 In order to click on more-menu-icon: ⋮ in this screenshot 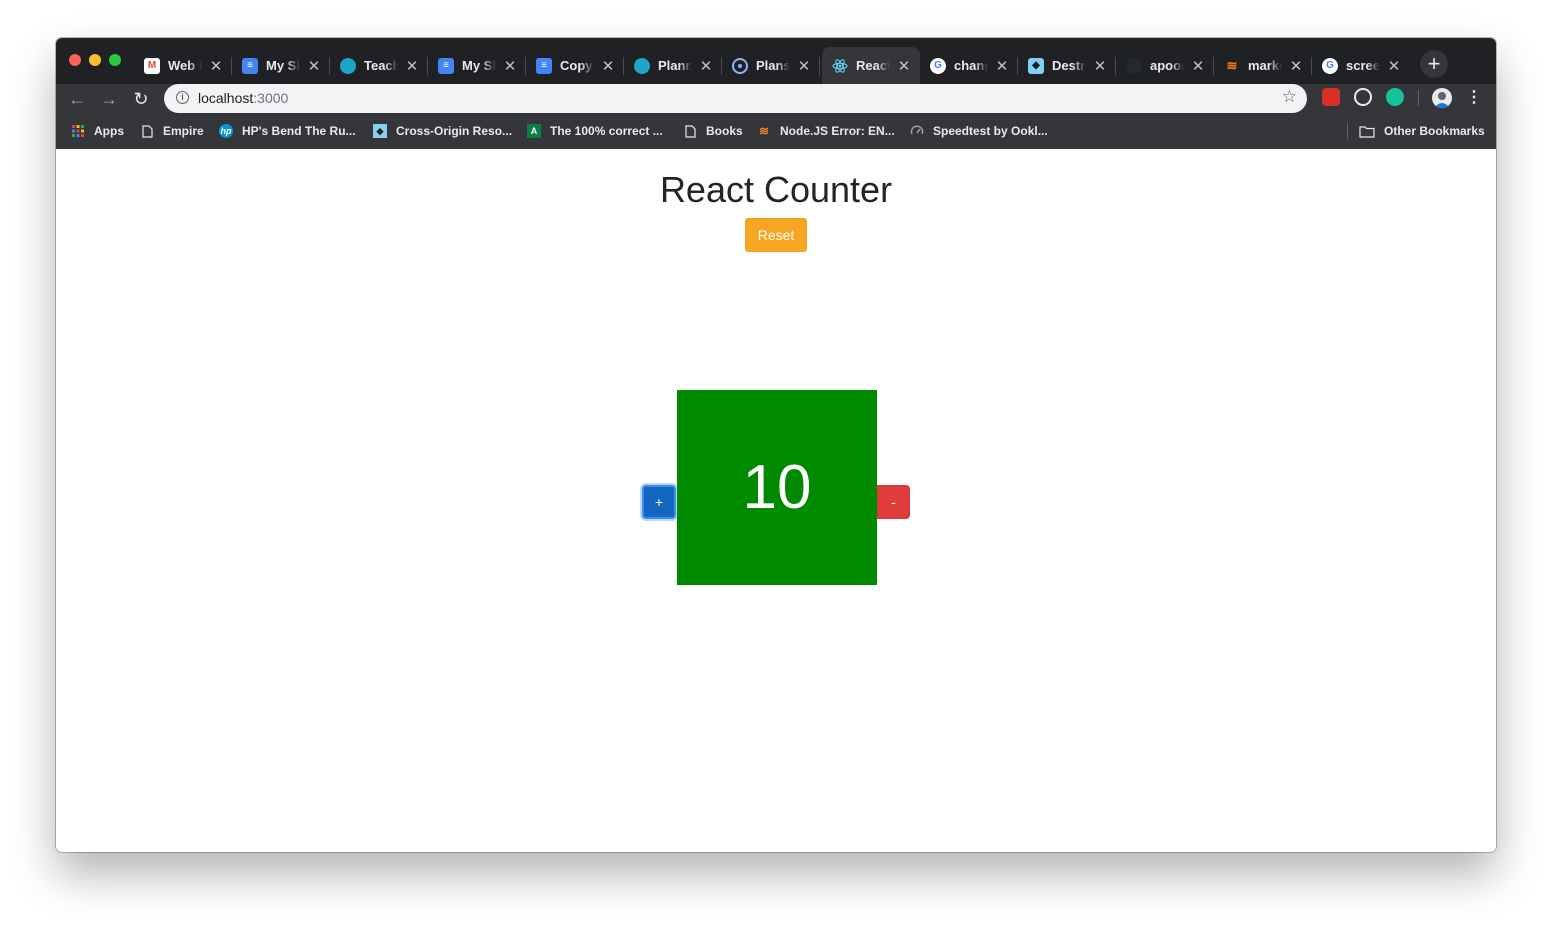, I will do `click(1474, 97)`.